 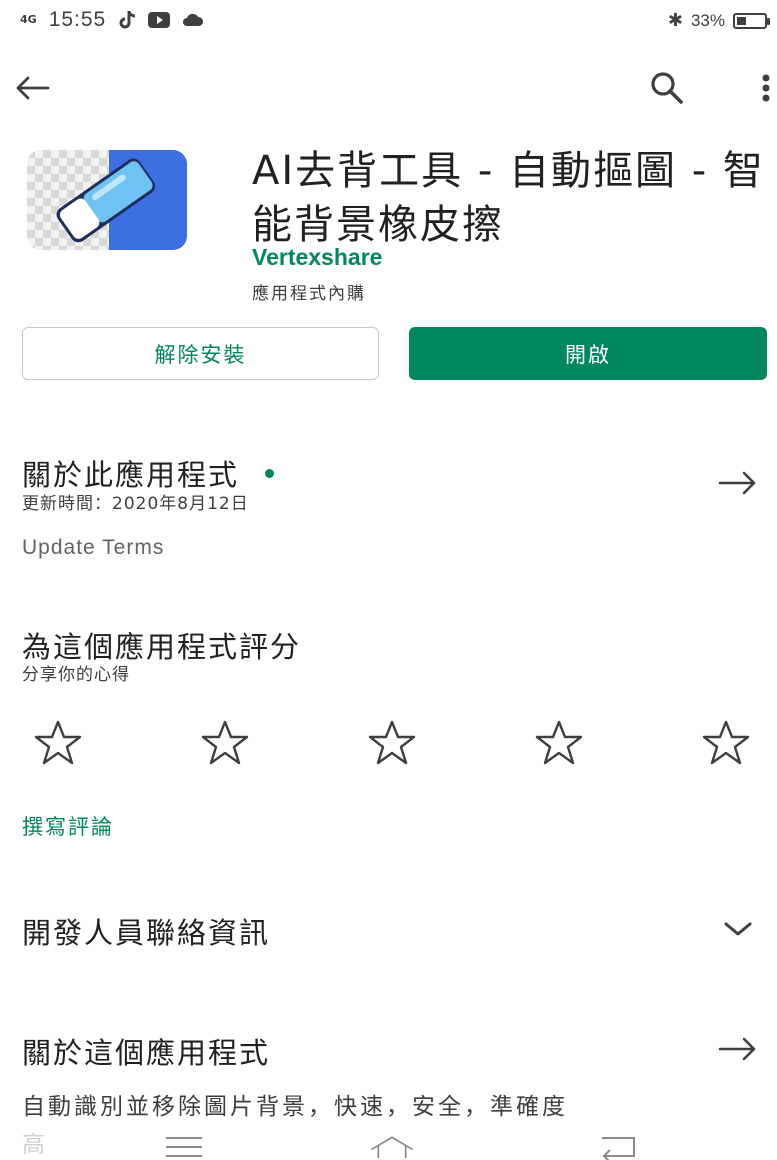 I want to click on system-nav-bar, so click(x=388, y=1144).